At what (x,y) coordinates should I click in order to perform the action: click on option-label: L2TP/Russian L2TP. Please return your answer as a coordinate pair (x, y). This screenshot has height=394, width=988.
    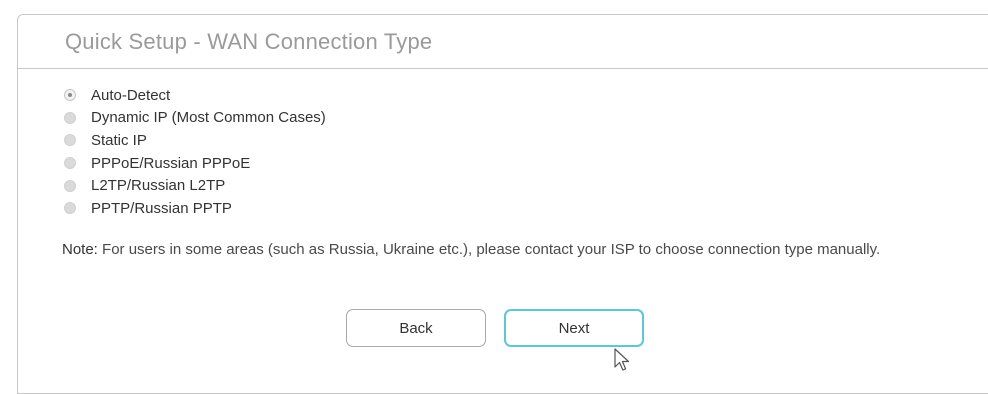
    Looking at the image, I should click on (158, 186).